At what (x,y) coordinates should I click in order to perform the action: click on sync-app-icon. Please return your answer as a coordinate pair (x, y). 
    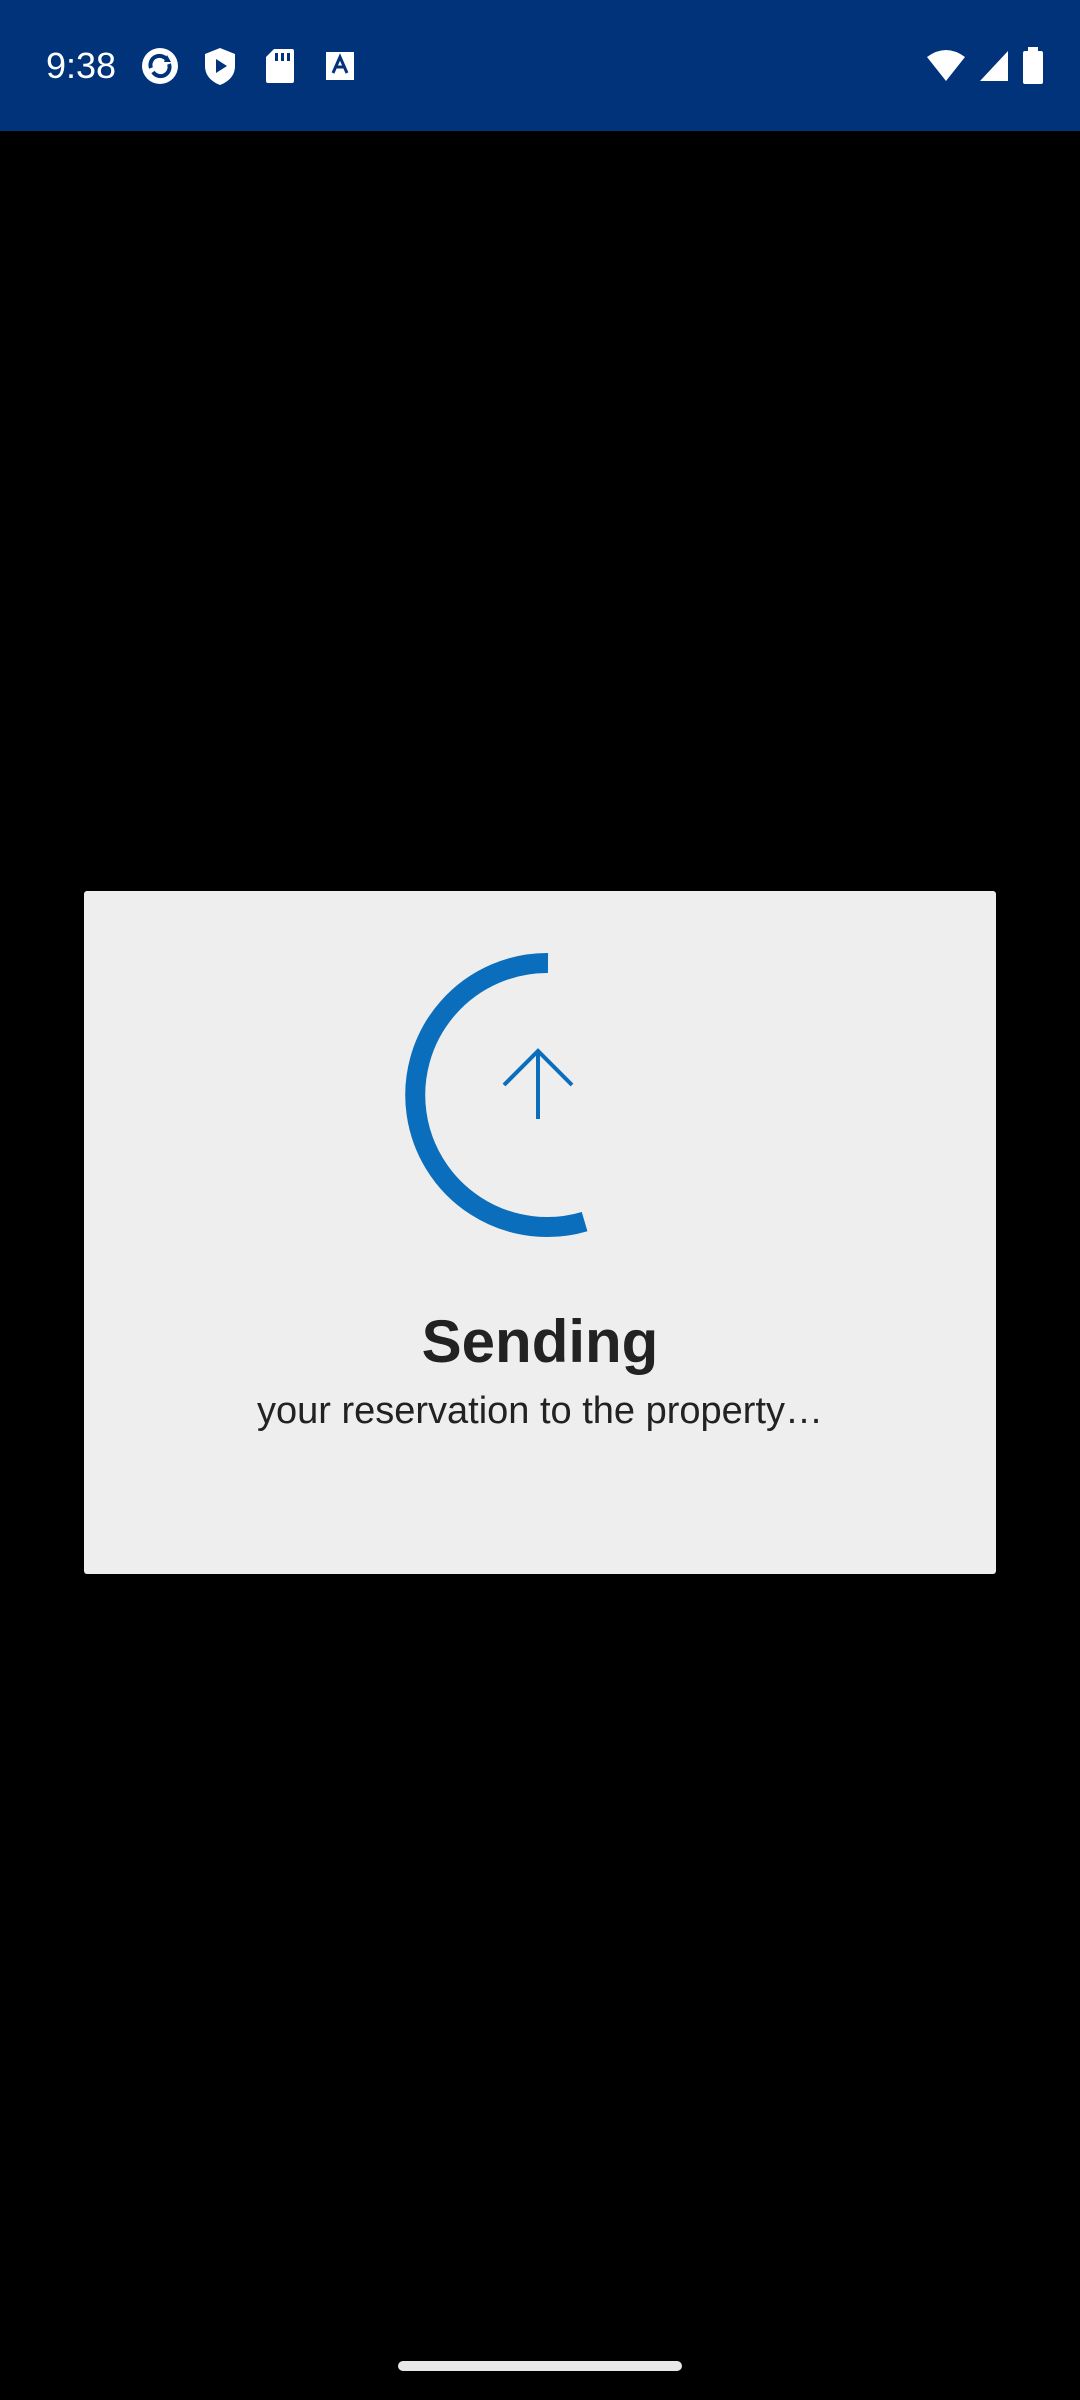
    Looking at the image, I should click on (160, 66).